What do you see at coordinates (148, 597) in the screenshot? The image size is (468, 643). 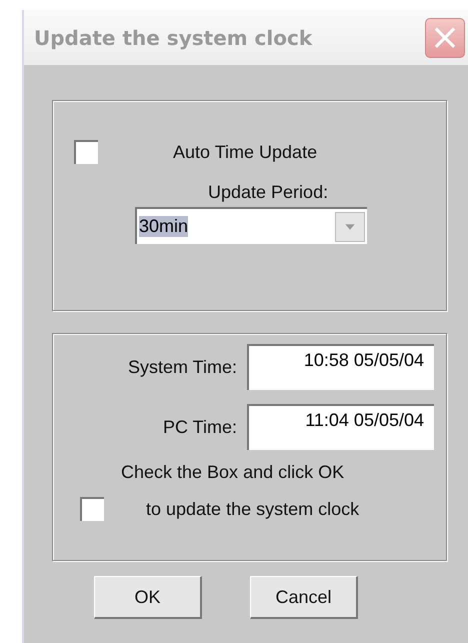 I see `ok-button: OK` at bounding box center [148, 597].